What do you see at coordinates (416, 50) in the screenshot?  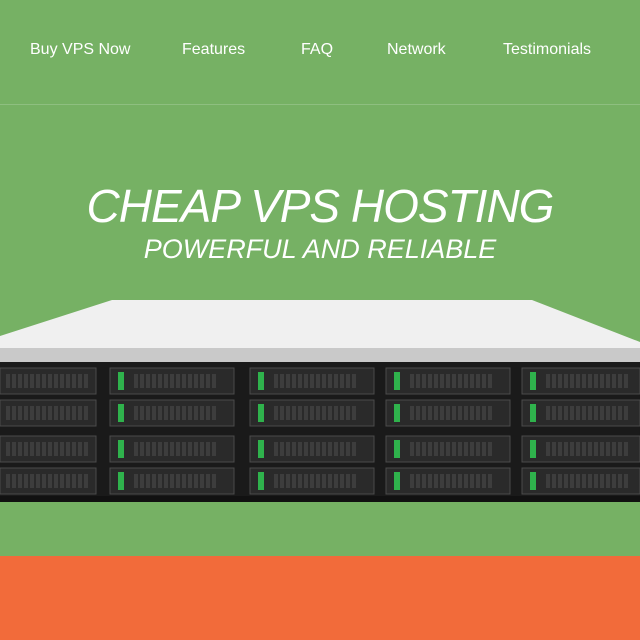 I see `nav-link-network: Network` at bounding box center [416, 50].